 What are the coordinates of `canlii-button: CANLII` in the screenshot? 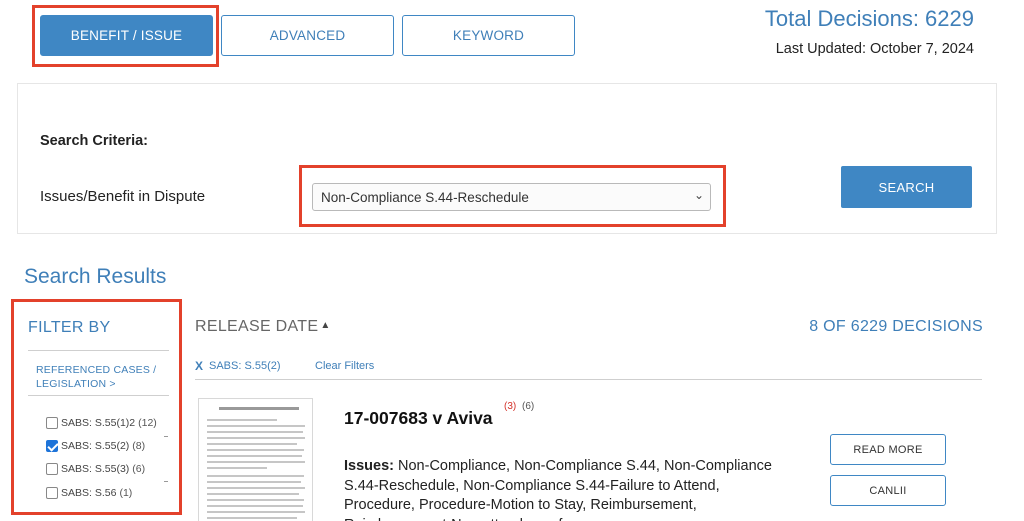 It's located at (888, 490).